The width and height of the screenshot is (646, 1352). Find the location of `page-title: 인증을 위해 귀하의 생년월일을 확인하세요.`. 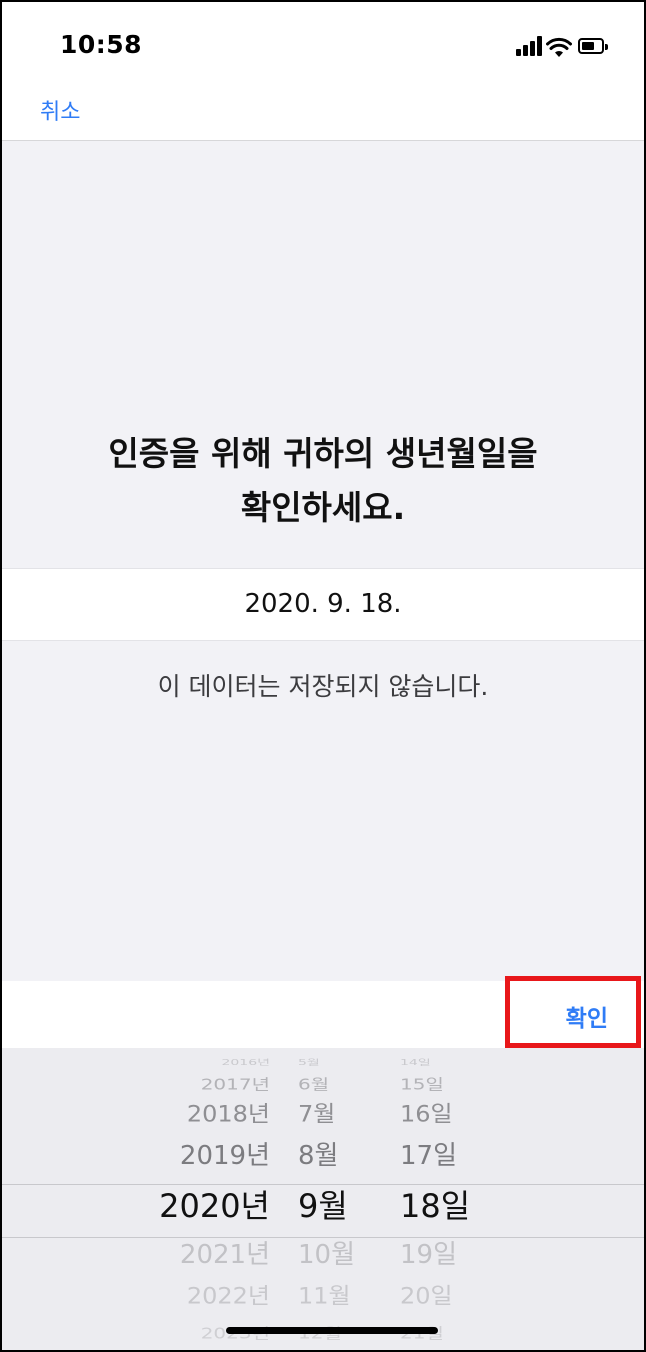

page-title: 인증을 위해 귀하의 생년월일을 확인하세요. is located at coordinates (323, 481).